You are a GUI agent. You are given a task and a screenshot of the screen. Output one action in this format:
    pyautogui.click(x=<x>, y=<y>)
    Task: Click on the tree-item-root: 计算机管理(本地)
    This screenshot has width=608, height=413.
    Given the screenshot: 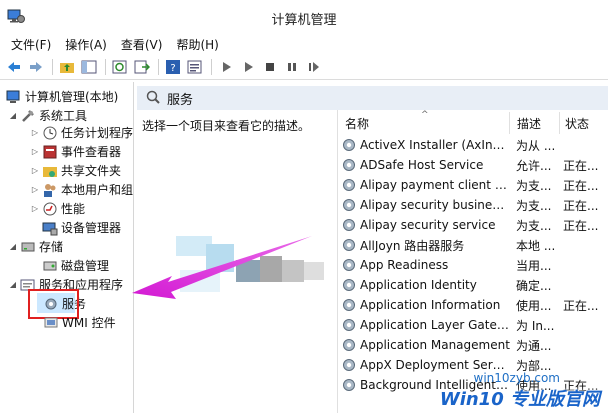 What is the action you would take?
    pyautogui.click(x=61, y=96)
    